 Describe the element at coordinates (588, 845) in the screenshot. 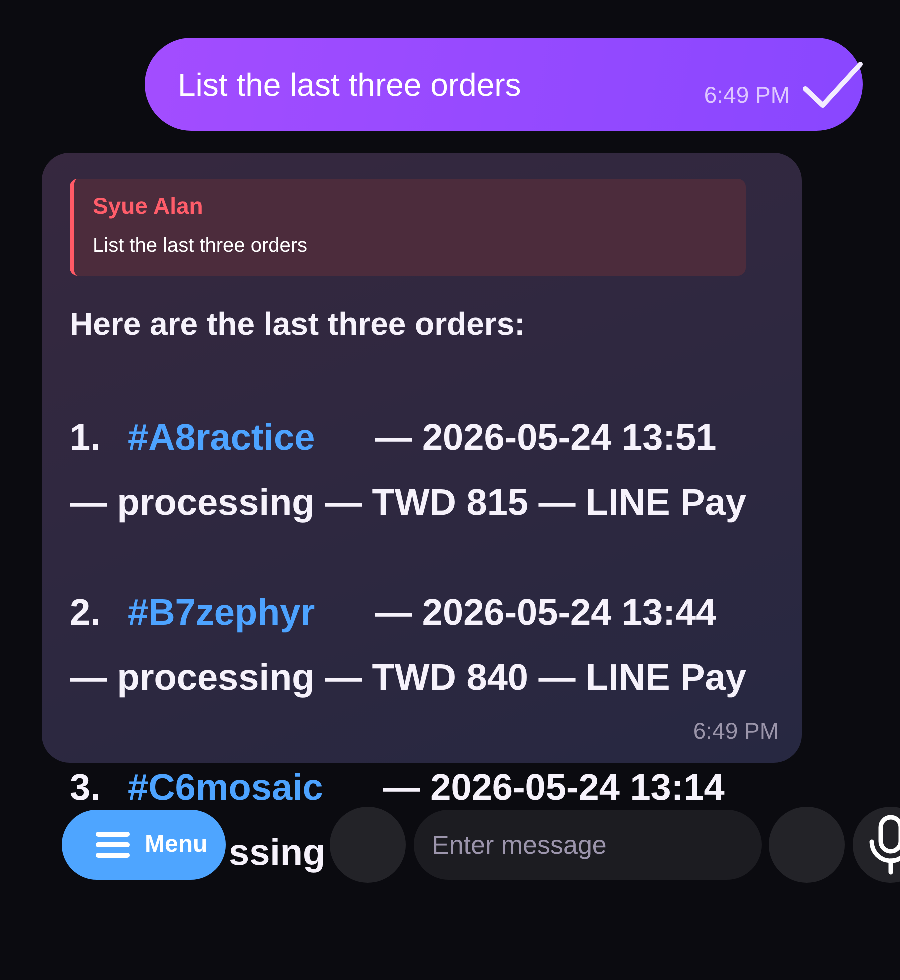

I see `message-input: Enter message` at that location.